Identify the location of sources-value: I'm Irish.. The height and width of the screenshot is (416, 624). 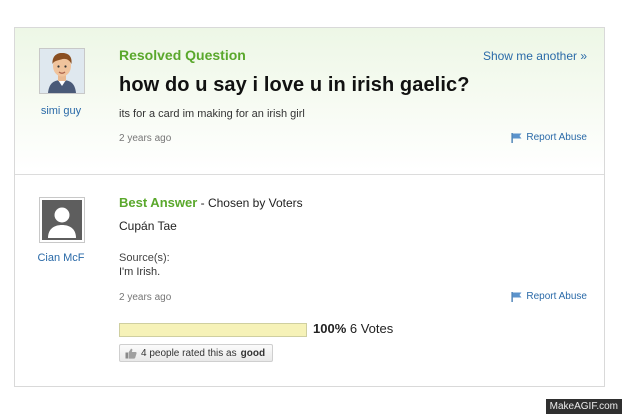
(140, 272).